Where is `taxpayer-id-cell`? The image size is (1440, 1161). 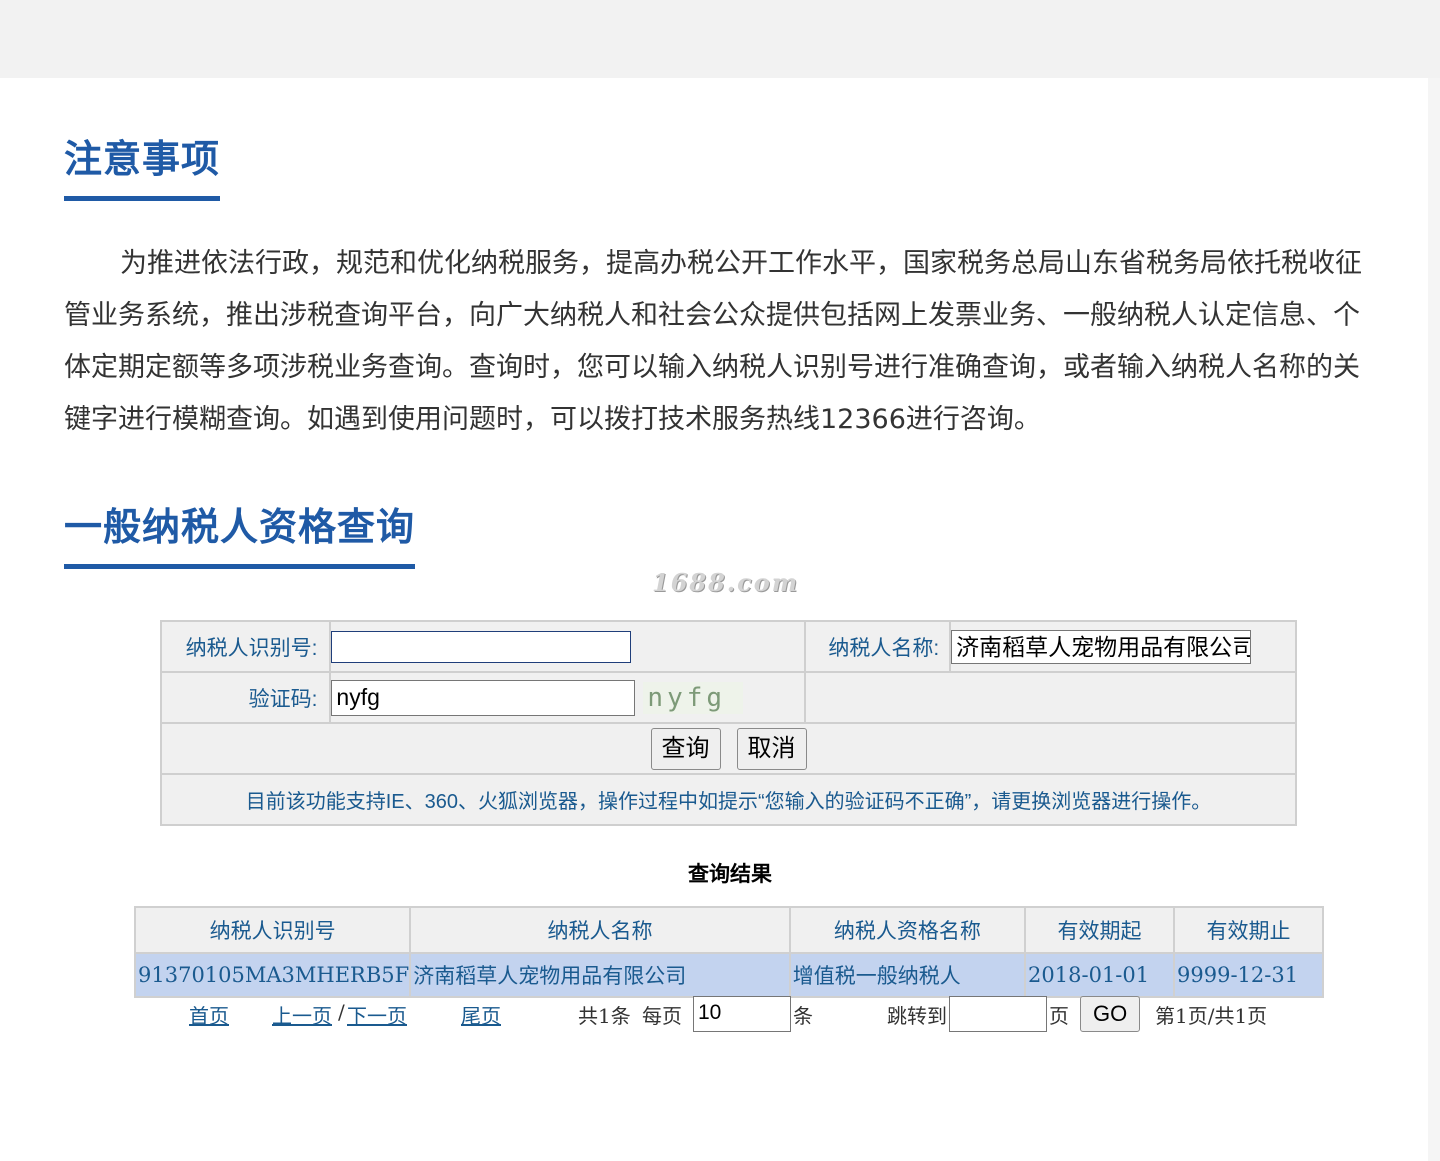
taxpayer-id-cell is located at coordinates (567, 646).